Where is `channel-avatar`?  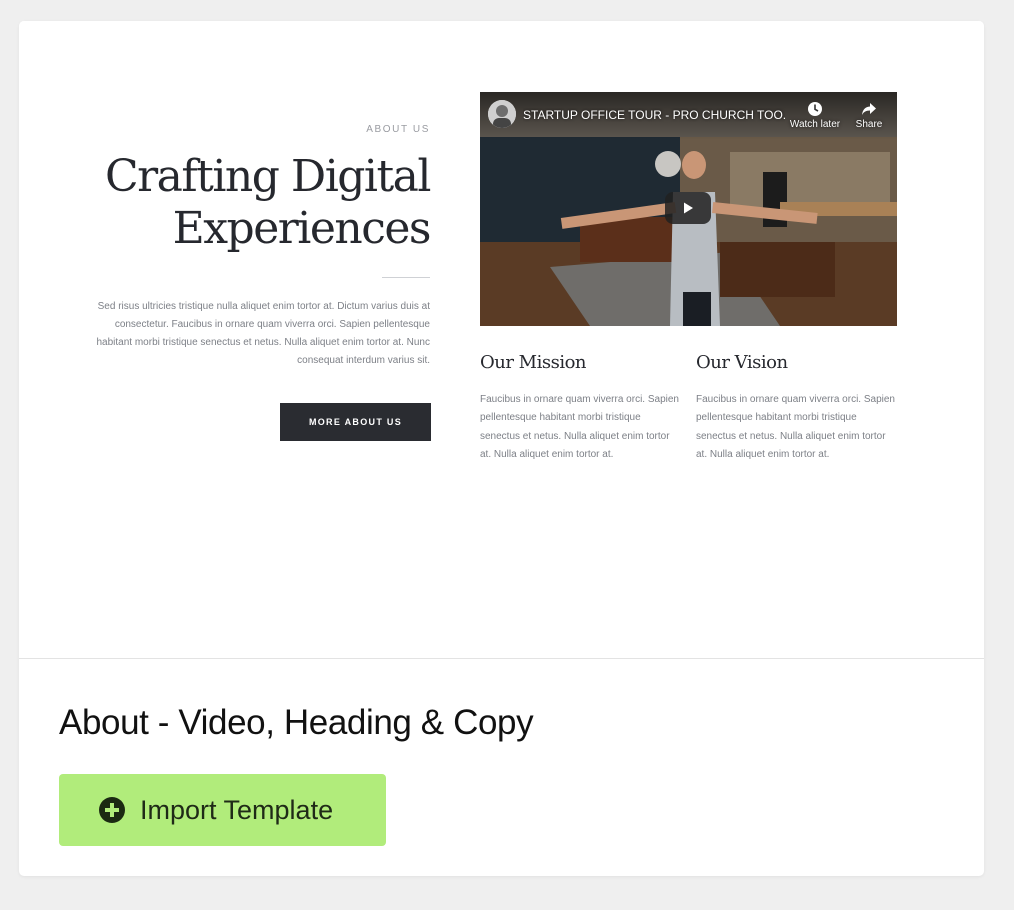
channel-avatar is located at coordinates (502, 114).